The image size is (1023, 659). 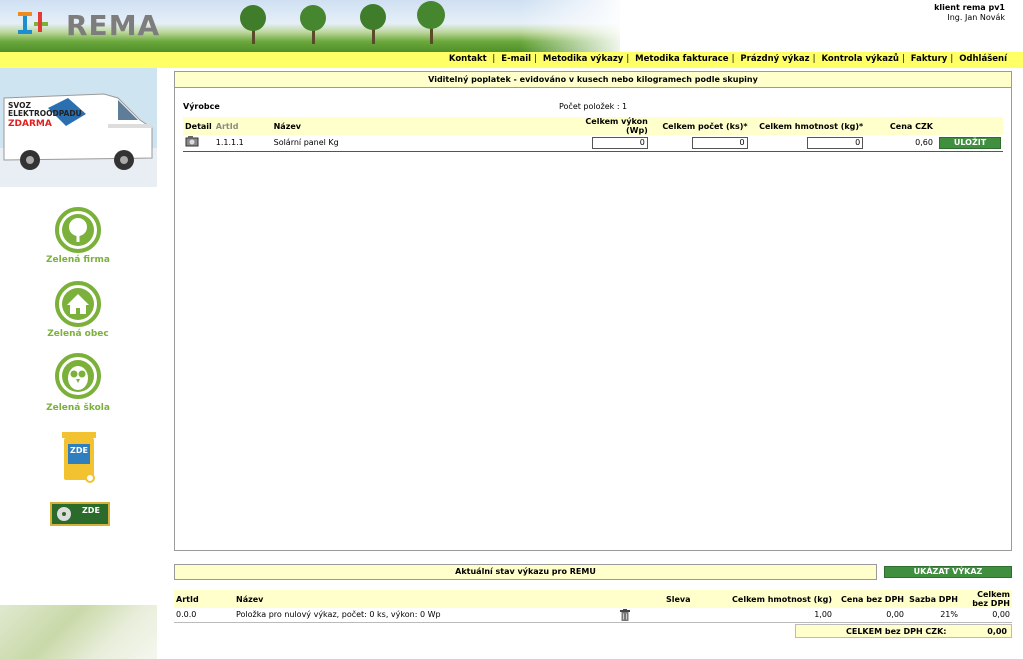 What do you see at coordinates (78, 376) in the screenshot?
I see `owl-badge-icon` at bounding box center [78, 376].